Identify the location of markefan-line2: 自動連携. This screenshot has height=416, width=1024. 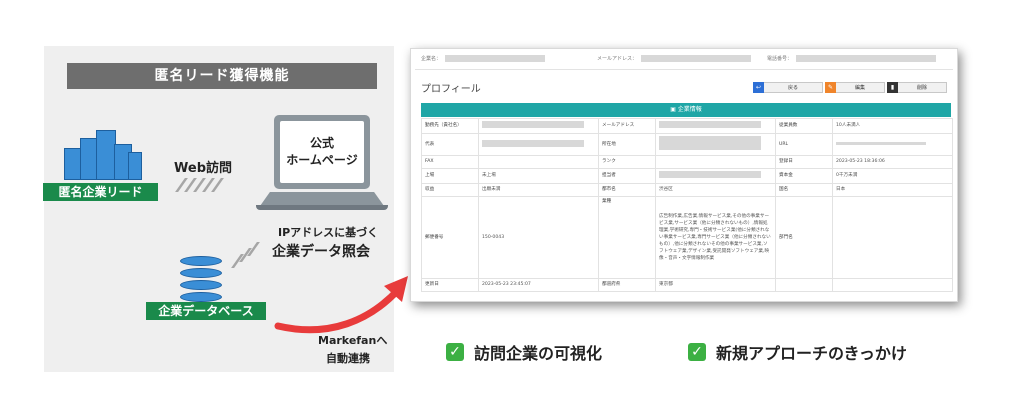
(348, 358).